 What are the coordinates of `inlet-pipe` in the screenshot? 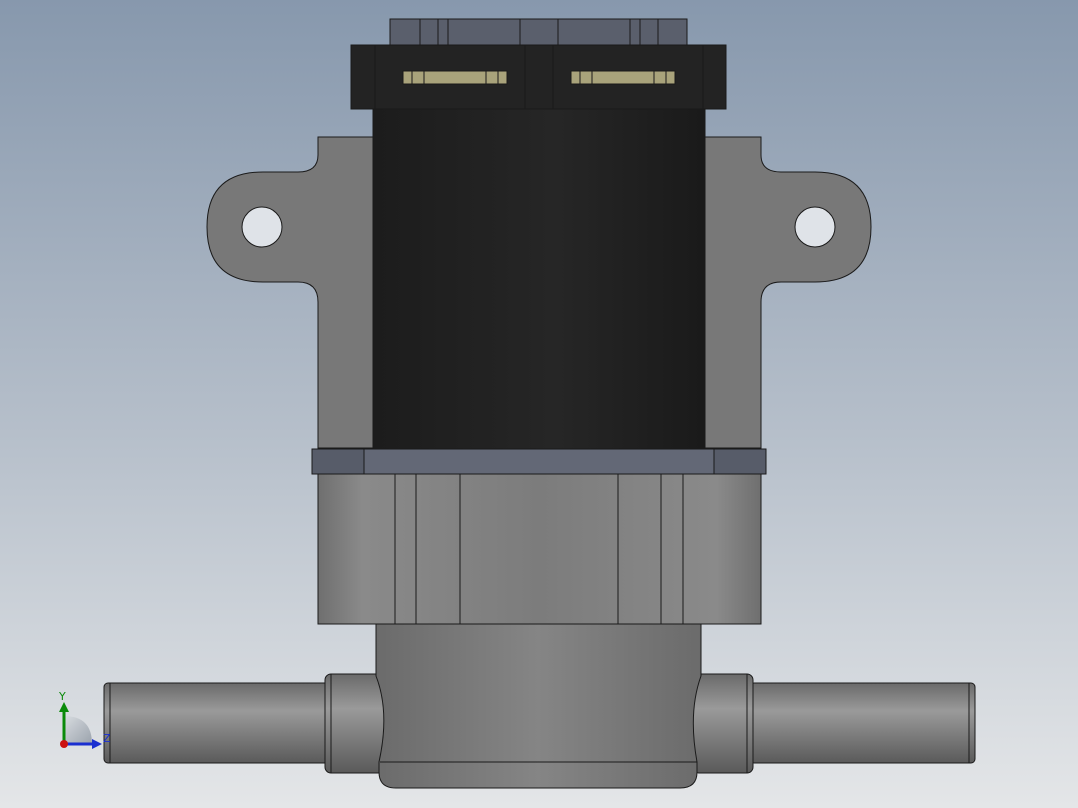 It's located at (244, 723).